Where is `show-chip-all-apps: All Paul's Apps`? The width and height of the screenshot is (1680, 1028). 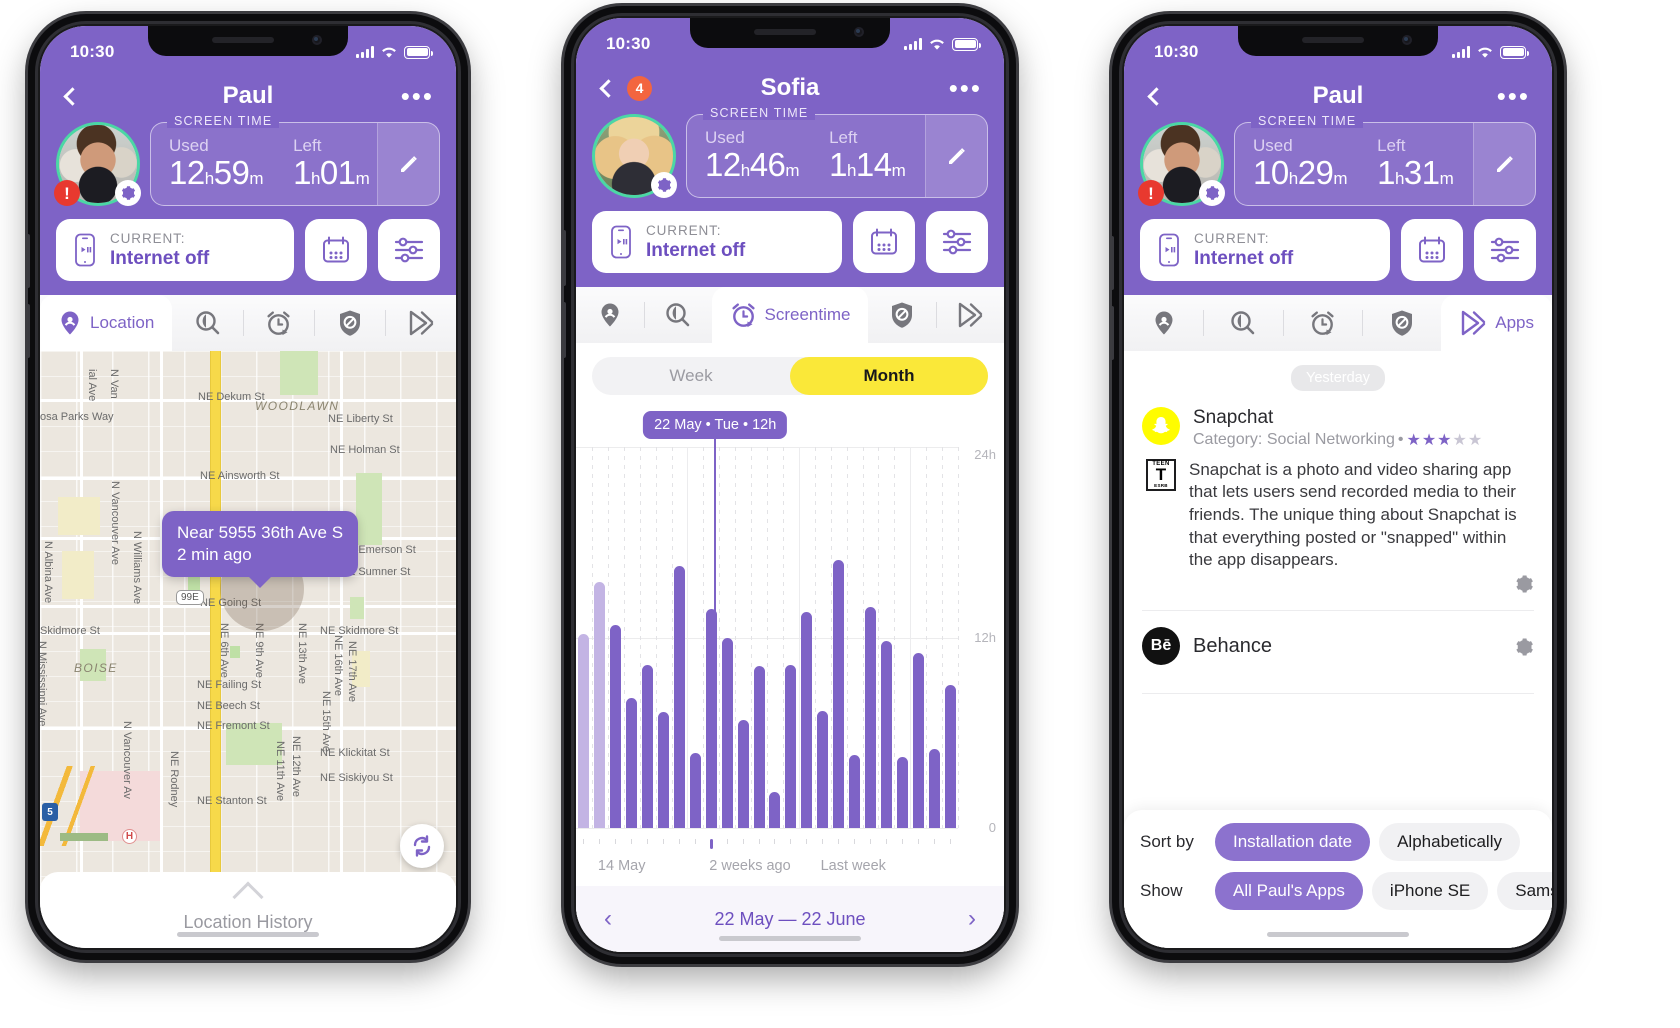 show-chip-all-apps: All Paul's Apps is located at coordinates (1289, 891).